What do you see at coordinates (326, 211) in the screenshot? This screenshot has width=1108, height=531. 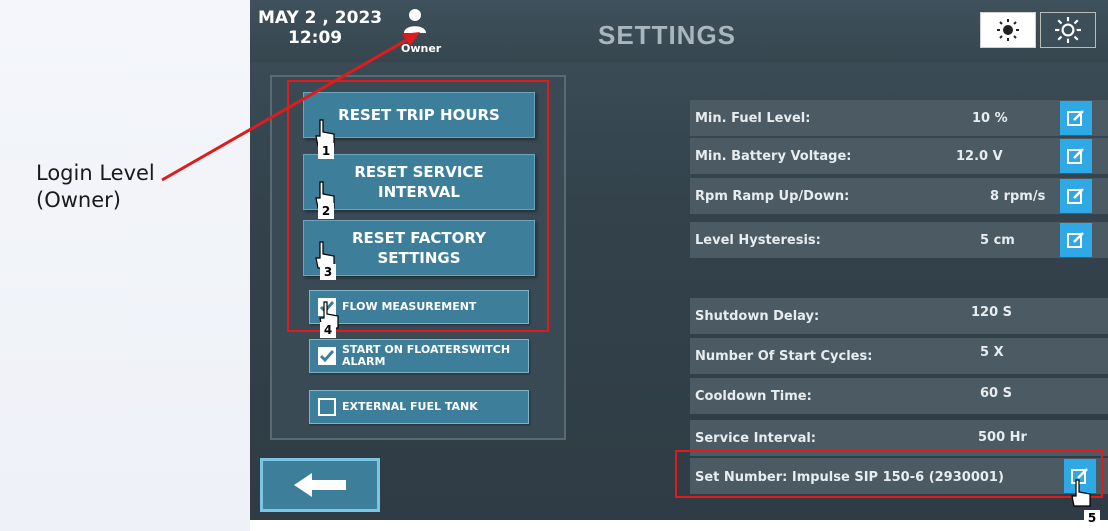 I see `step-number: 2` at bounding box center [326, 211].